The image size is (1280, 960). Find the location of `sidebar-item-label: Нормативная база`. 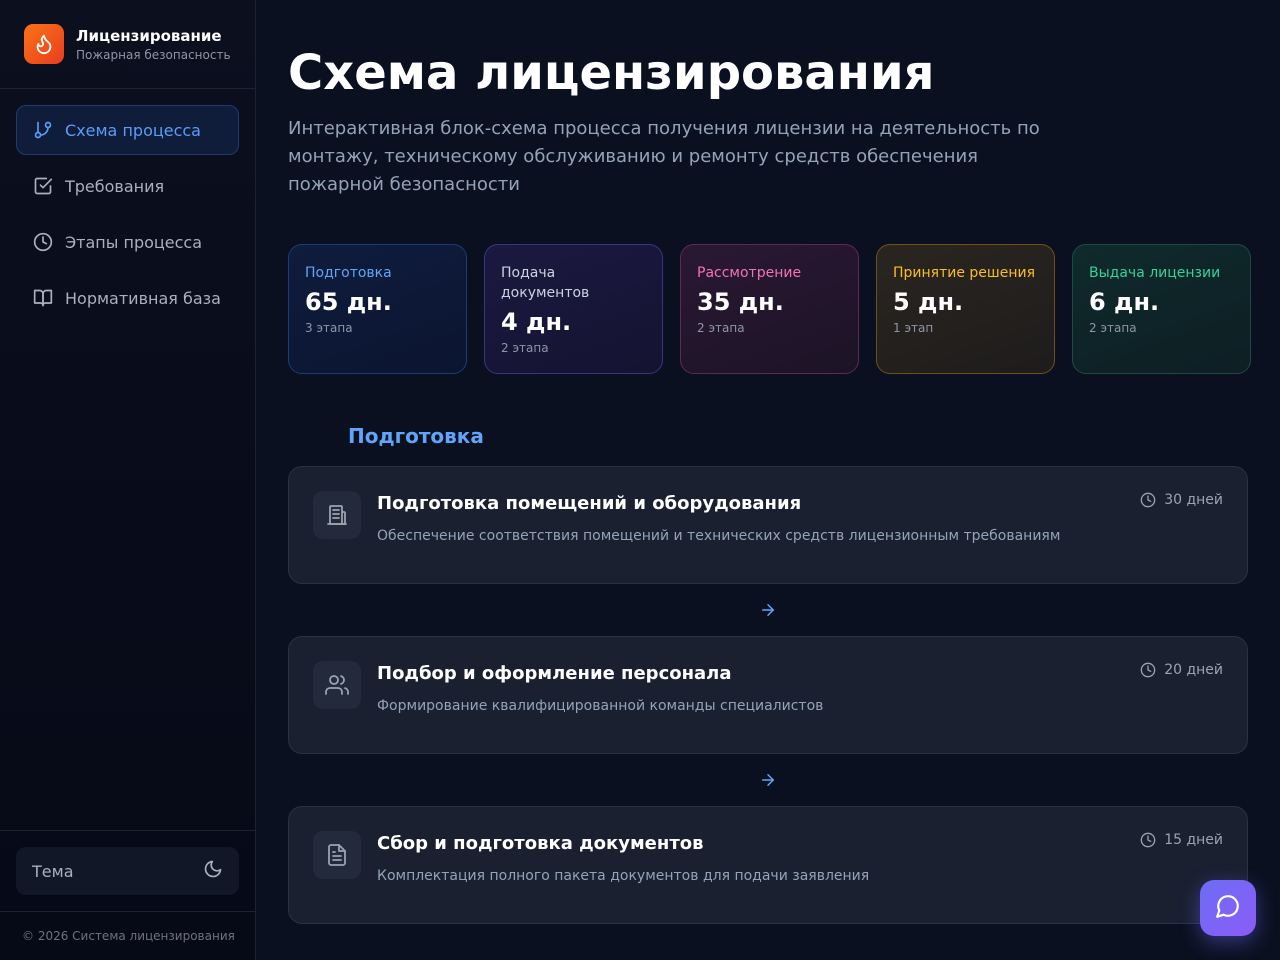

sidebar-item-label: Нормативная база is located at coordinates (143, 298).